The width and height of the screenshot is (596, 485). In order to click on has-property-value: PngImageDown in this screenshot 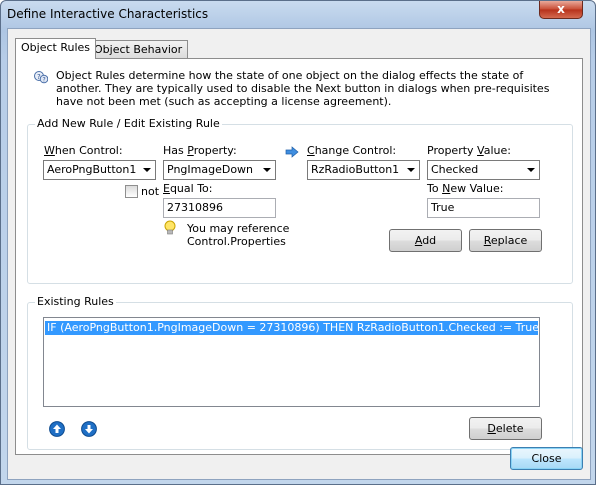, I will do `click(210, 169)`.